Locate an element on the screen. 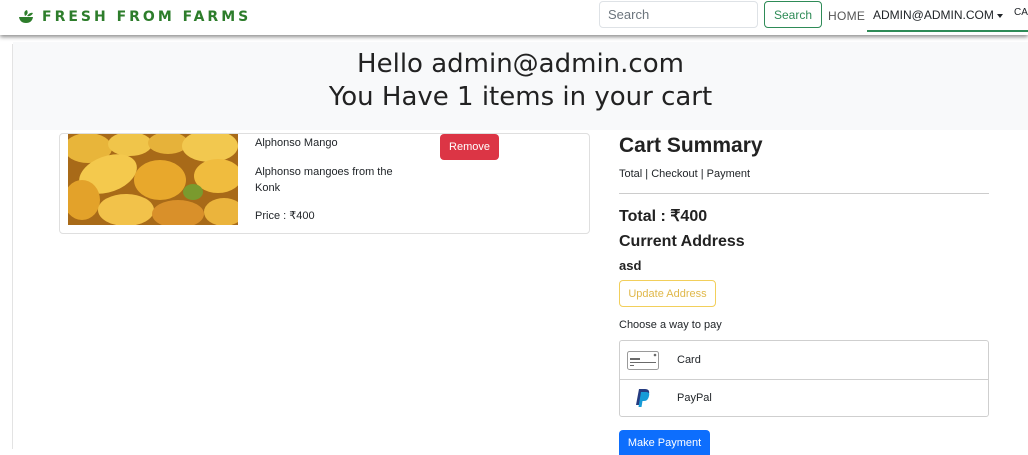  brand-name: FRESH FROM FARMS is located at coordinates (147, 17).